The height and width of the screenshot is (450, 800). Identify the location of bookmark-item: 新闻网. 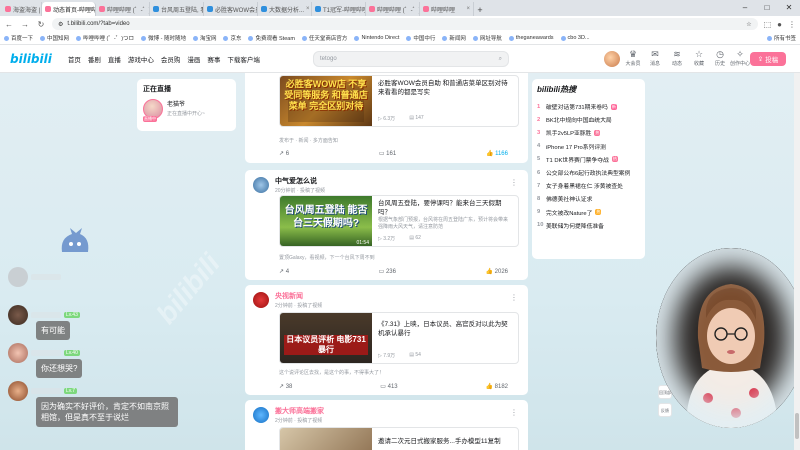
(454, 38).